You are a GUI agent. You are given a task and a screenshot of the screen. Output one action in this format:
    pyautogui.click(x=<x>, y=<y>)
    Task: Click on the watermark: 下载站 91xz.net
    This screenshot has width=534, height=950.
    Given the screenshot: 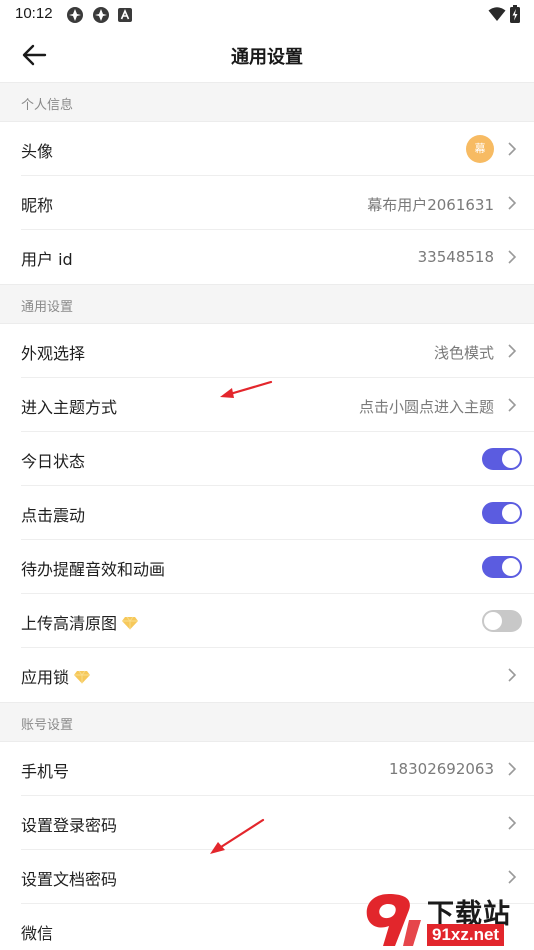 What is the action you would take?
    pyautogui.click(x=446, y=920)
    